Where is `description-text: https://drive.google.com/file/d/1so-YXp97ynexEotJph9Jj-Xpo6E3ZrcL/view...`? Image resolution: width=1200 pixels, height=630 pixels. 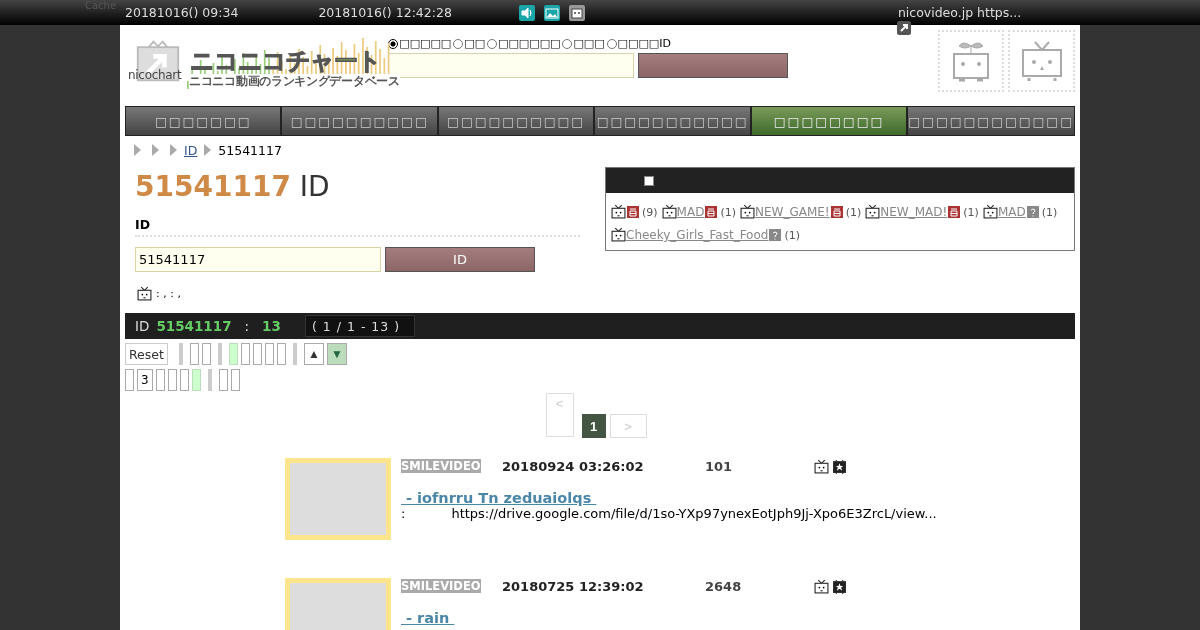 description-text: https://drive.google.com/file/d/1so-YXp97ynexEotJph9Jj-Xpo6E3ZrcL/view... is located at coordinates (694, 513).